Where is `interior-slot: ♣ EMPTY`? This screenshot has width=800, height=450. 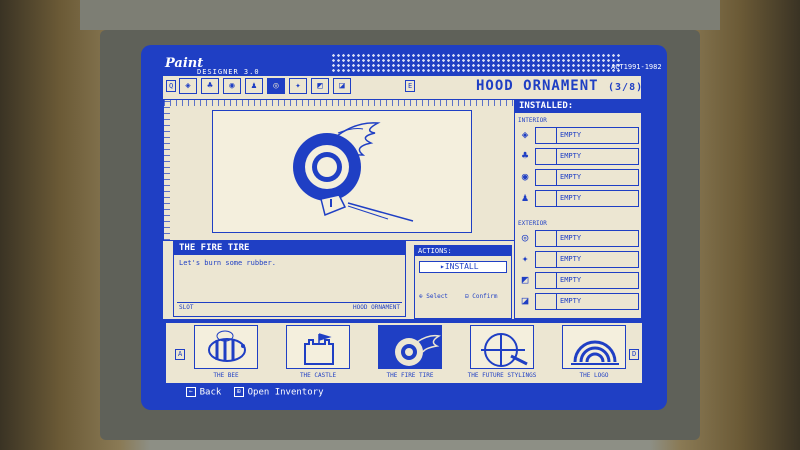 interior-slot: ♣ EMPTY is located at coordinates (578, 156).